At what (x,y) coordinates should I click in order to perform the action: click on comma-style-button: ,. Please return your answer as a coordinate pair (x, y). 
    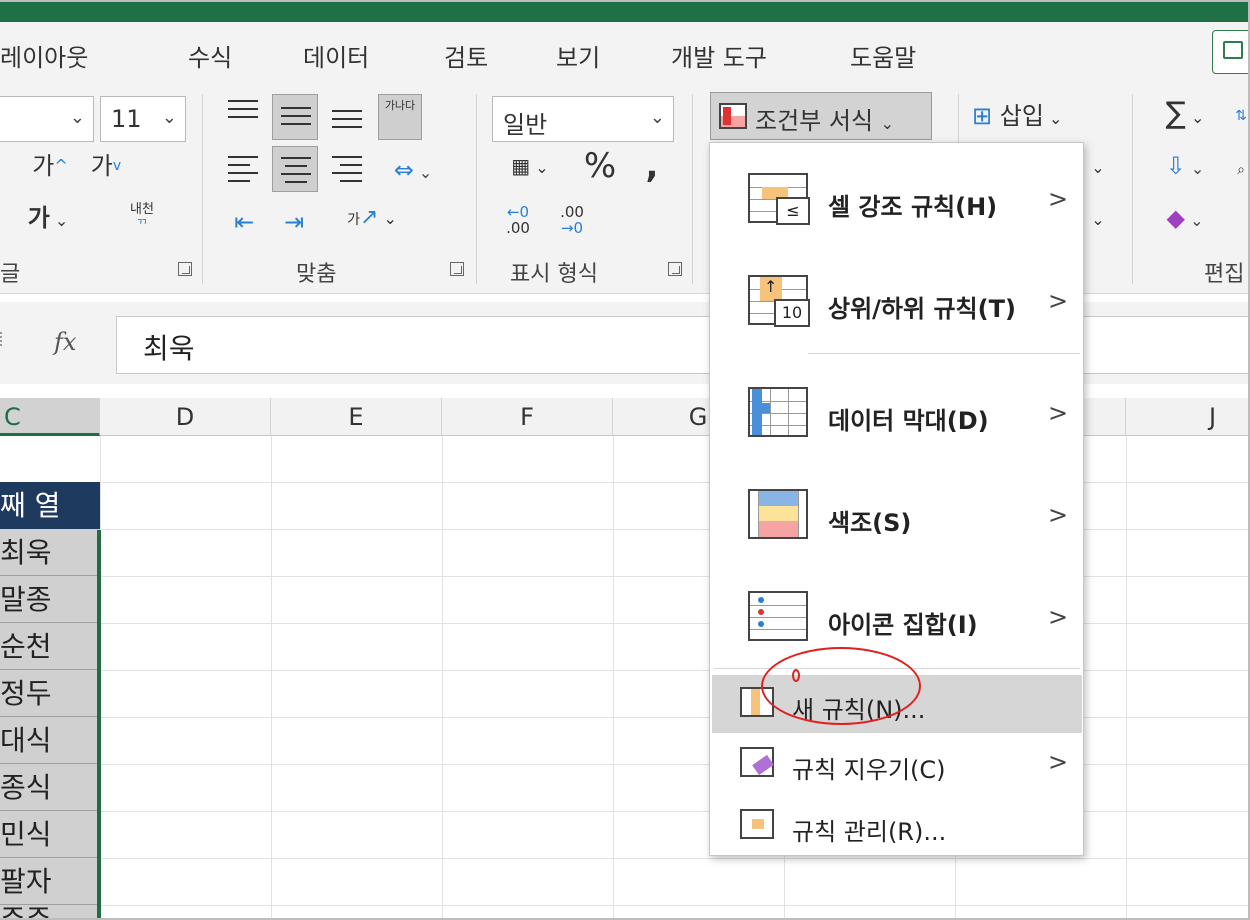
    Looking at the image, I should click on (652, 166).